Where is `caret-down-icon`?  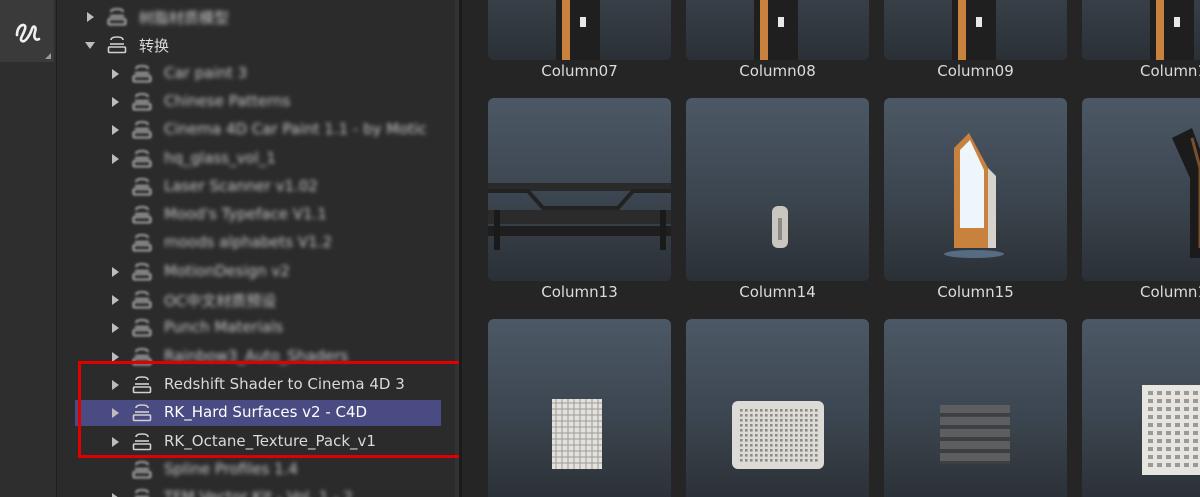
caret-down-icon is located at coordinates (90, 46).